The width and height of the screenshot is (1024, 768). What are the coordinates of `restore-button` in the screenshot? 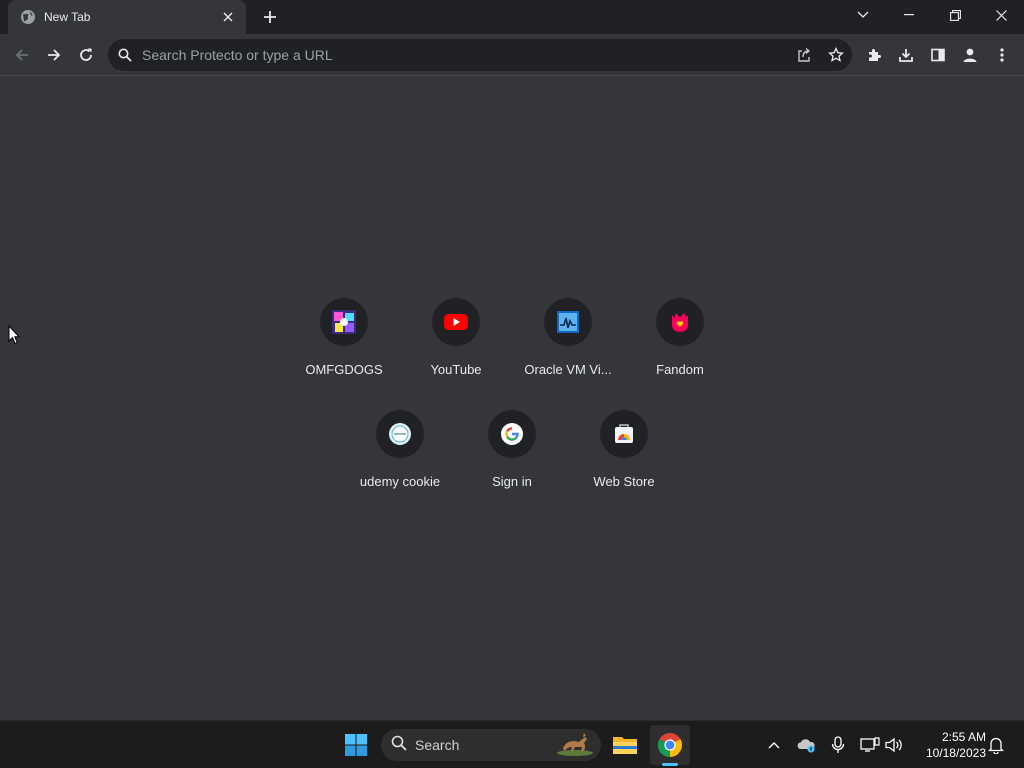 It's located at (955, 15).